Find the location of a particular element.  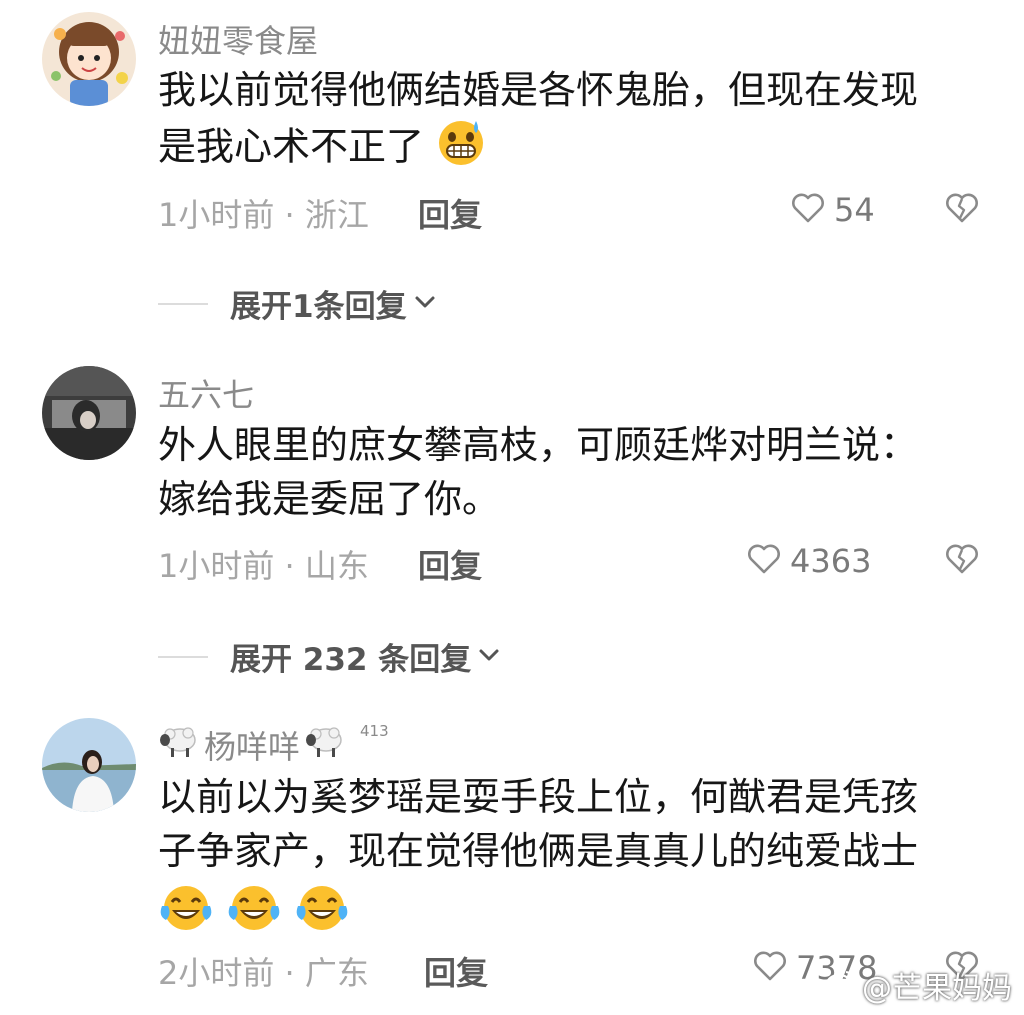

expand-replies: 展开 232 条回复 is located at coordinates (330, 656).